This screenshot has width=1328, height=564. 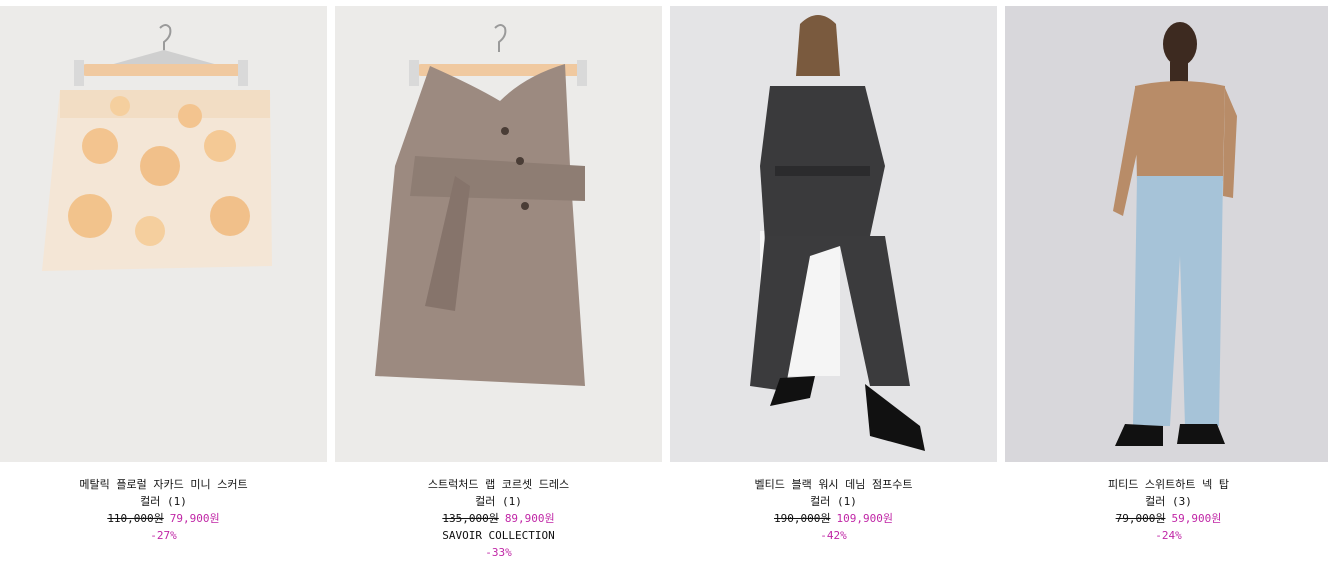 What do you see at coordinates (864, 518) in the screenshot?
I see `sale-price: 109,900원` at bounding box center [864, 518].